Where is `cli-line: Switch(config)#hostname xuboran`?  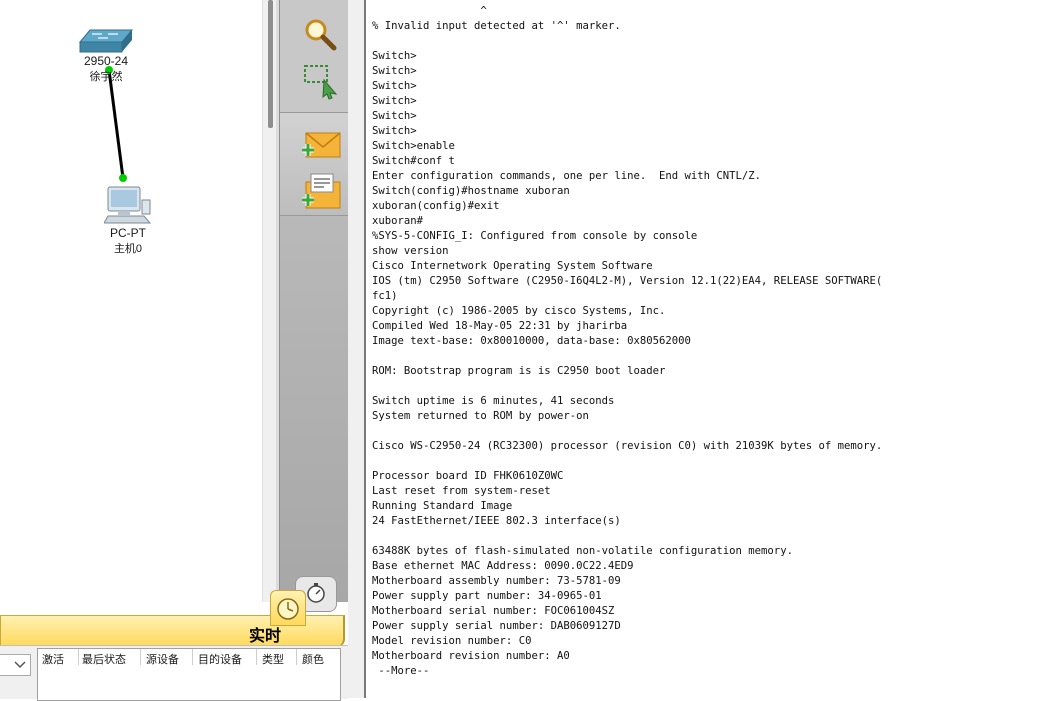
cli-line: Switch(config)#hostname xuboran is located at coordinates (471, 191).